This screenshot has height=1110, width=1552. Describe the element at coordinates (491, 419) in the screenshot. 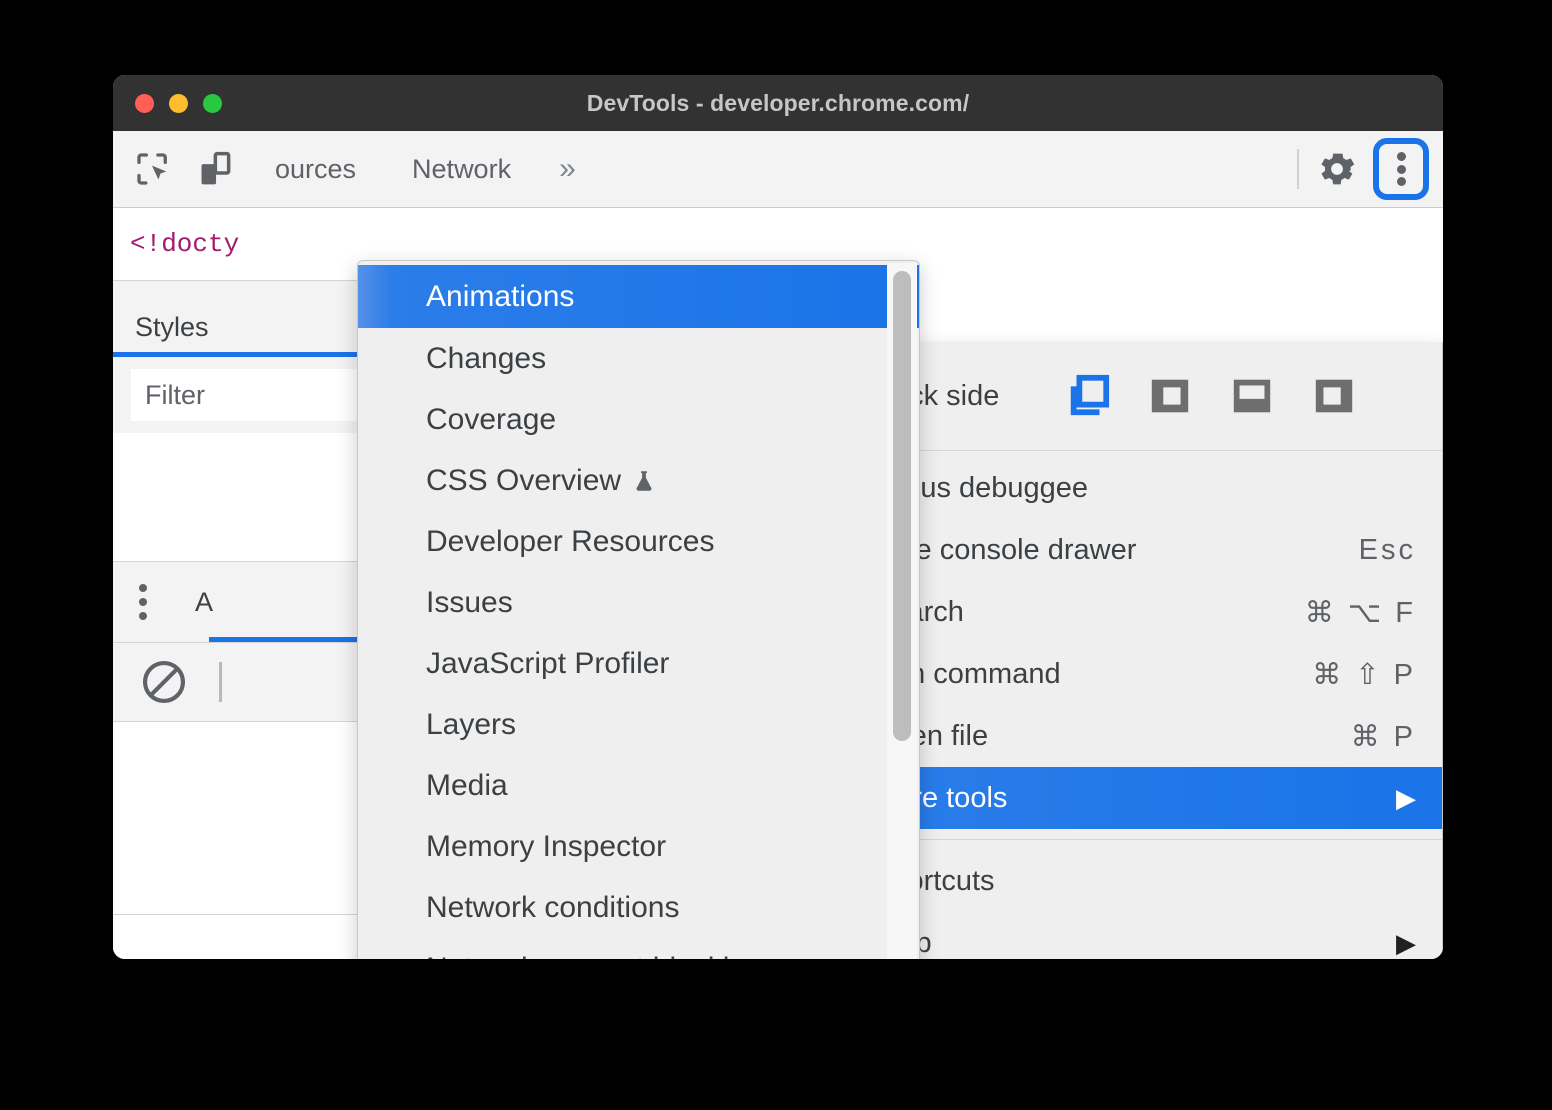

I see `submenu-item-label: Coverage` at that location.